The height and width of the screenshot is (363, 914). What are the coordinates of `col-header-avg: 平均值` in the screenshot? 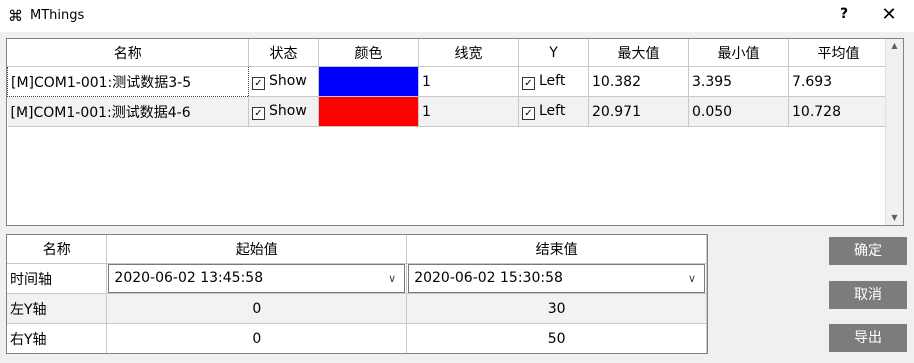 It's located at (838, 53).